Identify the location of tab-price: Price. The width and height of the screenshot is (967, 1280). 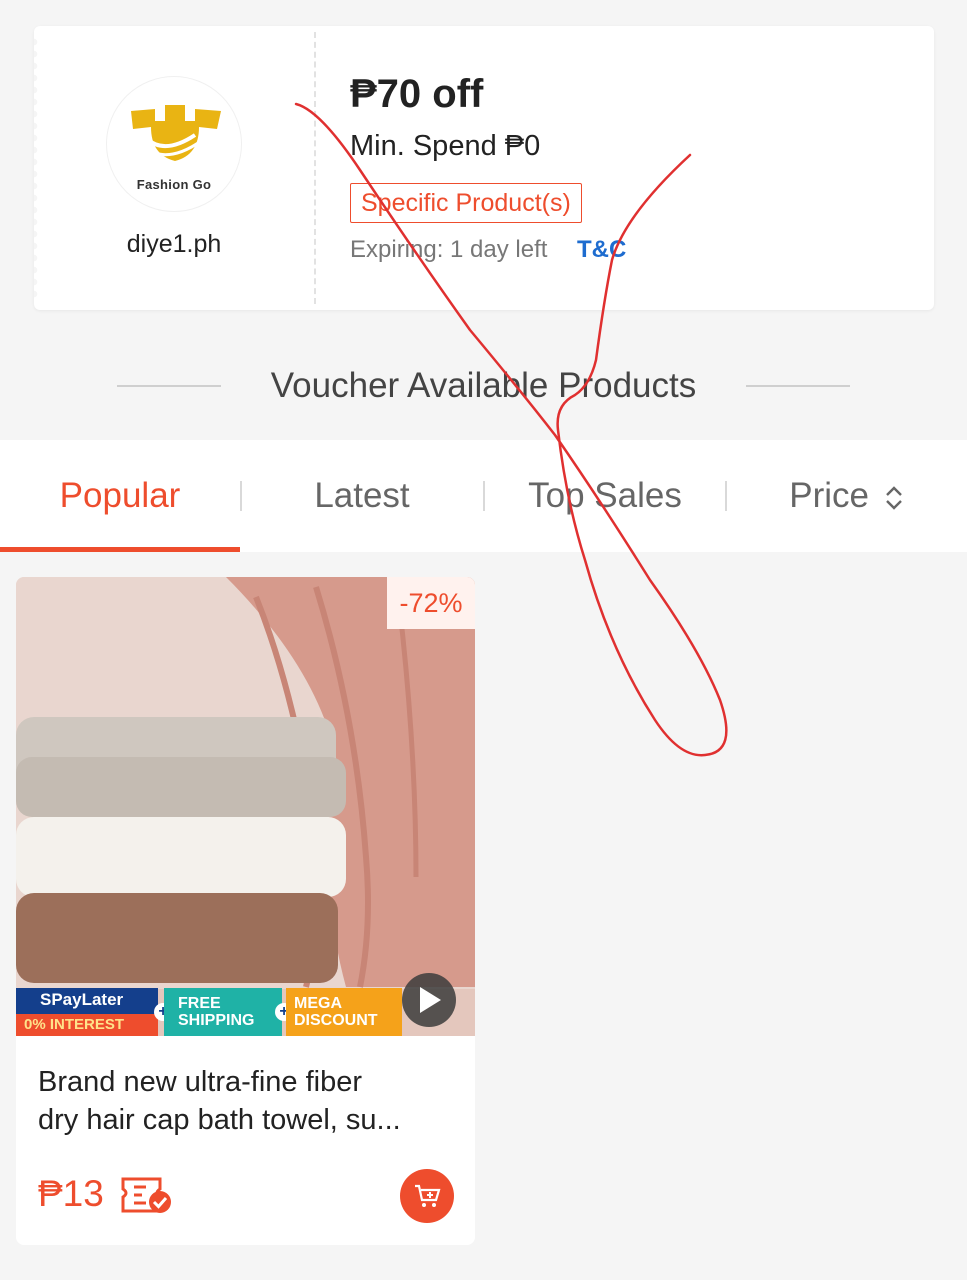
(847, 496).